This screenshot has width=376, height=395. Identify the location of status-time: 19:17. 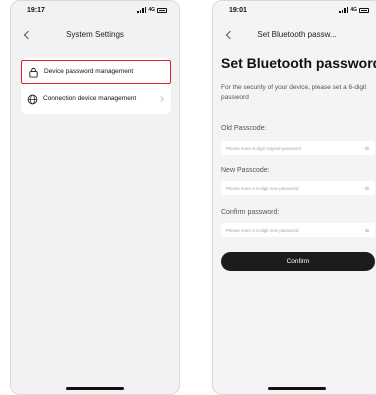
(36, 10).